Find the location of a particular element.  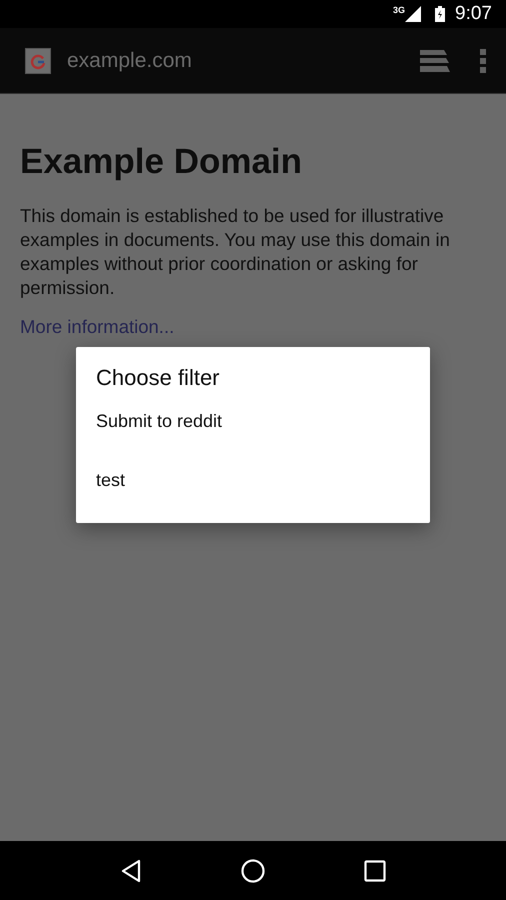

filter-option: Submit to reddit is located at coordinates (253, 440).